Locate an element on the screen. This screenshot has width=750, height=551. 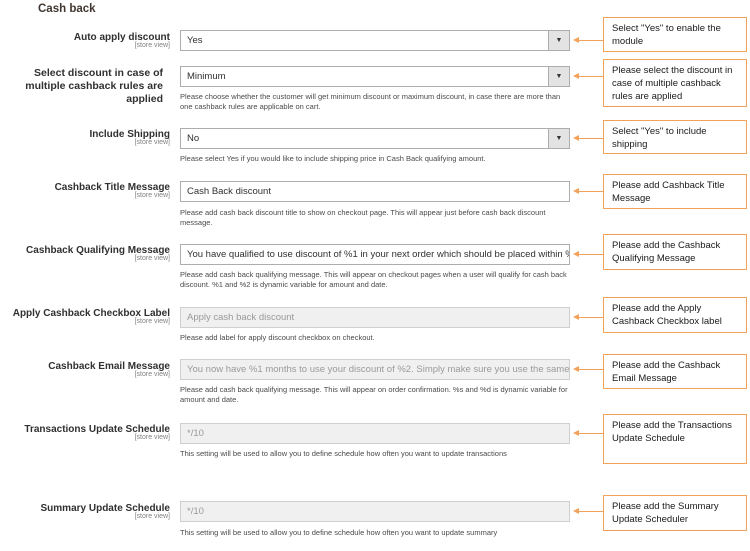
summary-schedule-scope: [store view] is located at coordinates (152, 516).